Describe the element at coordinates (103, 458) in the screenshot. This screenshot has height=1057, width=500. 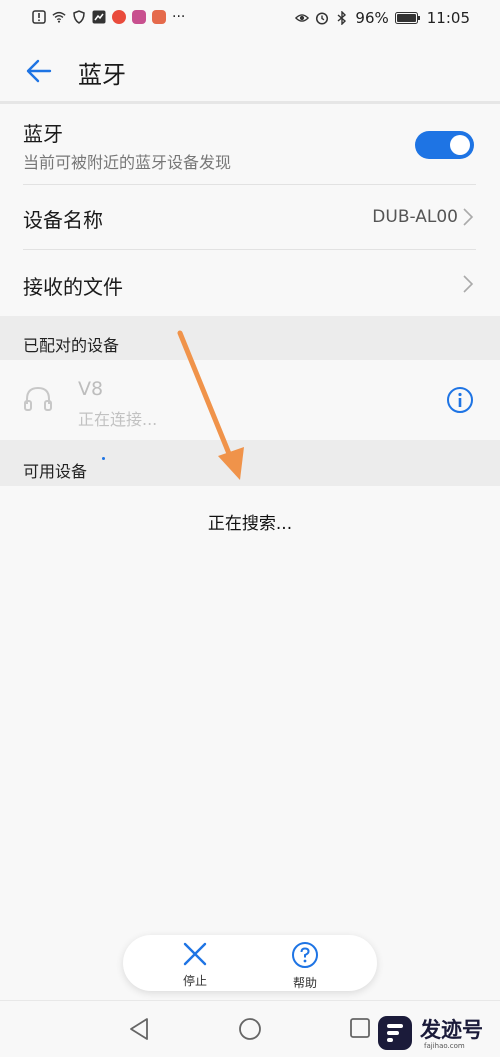
I see `scanning-indicator` at that location.